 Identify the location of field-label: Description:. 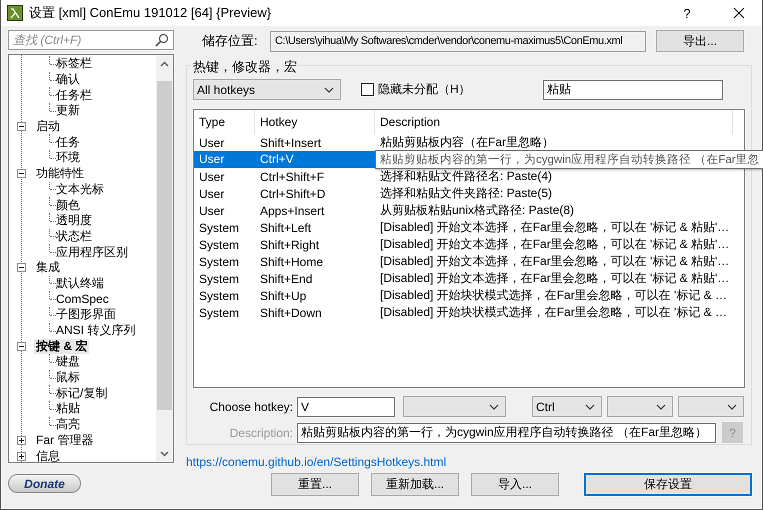
(261, 433).